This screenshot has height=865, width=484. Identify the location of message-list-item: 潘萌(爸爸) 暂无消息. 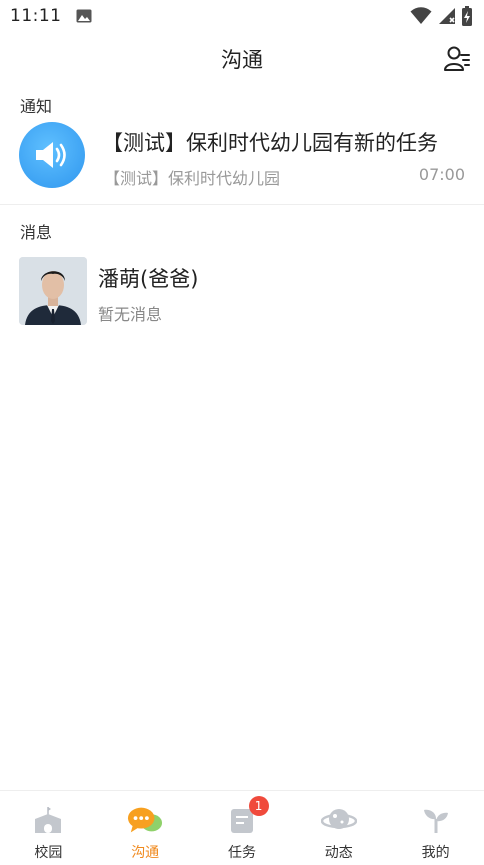
(242, 290).